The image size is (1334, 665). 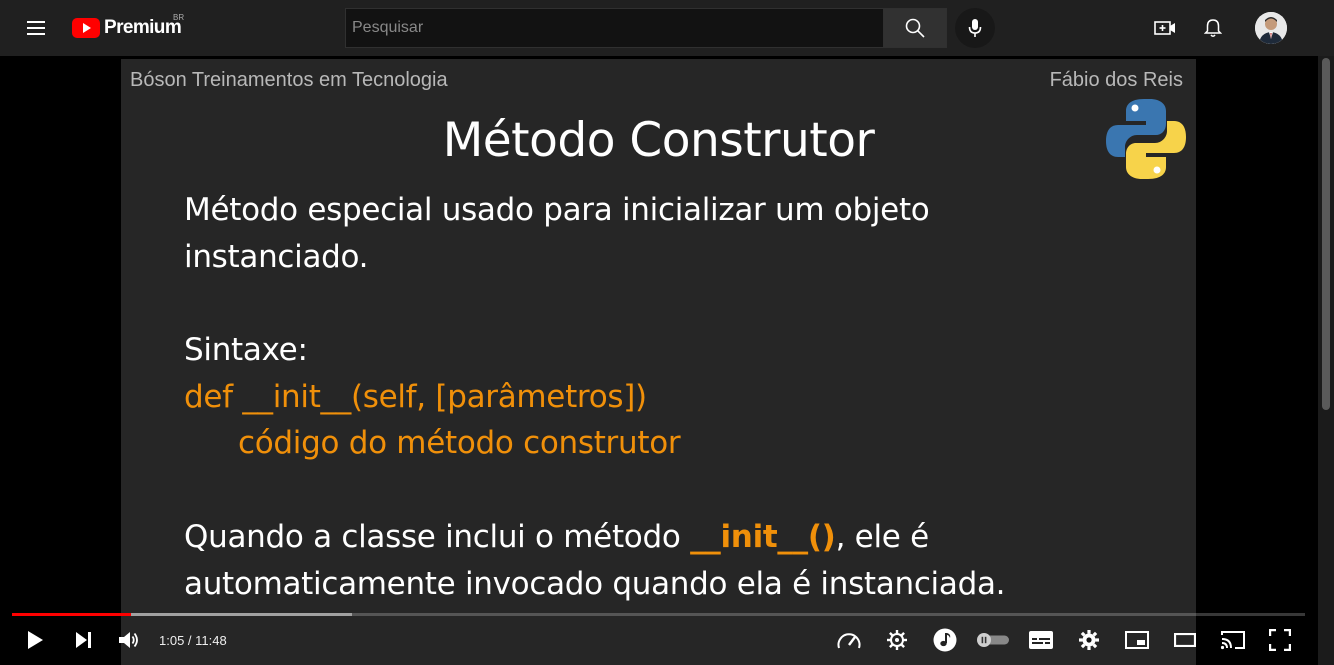 I want to click on logo-text: Premium, so click(x=143, y=27).